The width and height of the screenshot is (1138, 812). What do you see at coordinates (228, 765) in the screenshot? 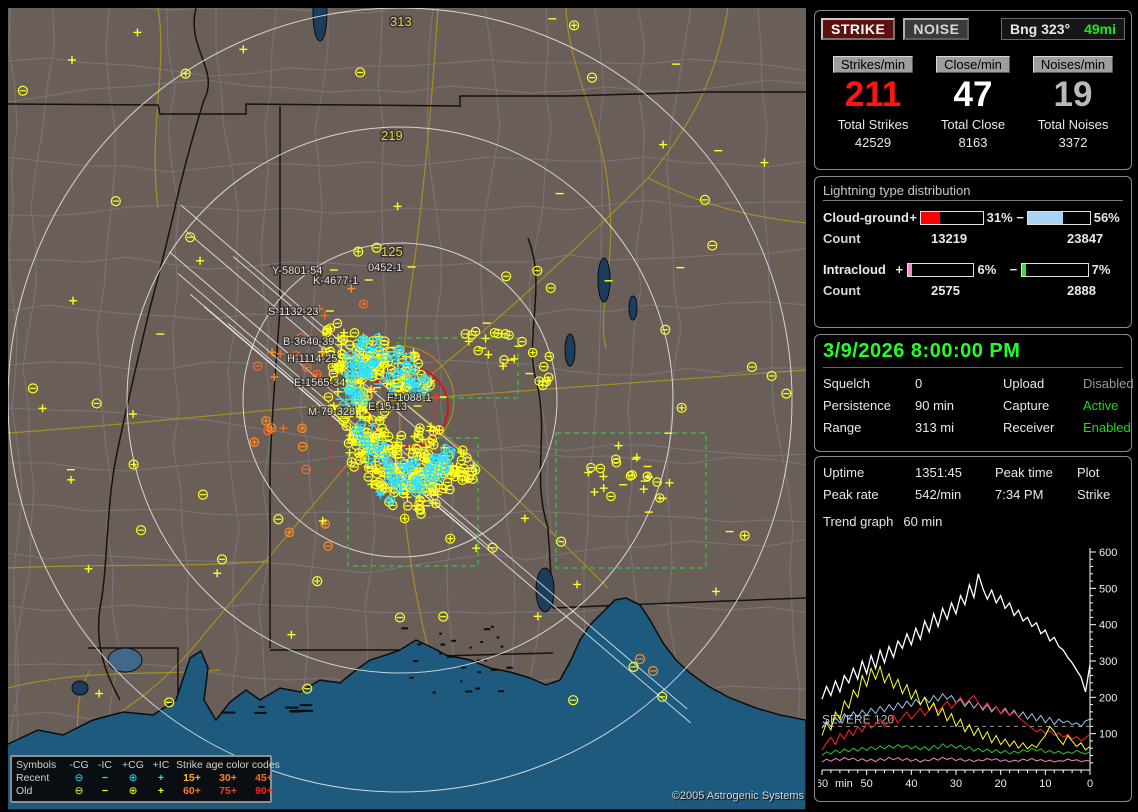
I see `legend-age-title: Strike age color codes` at bounding box center [228, 765].